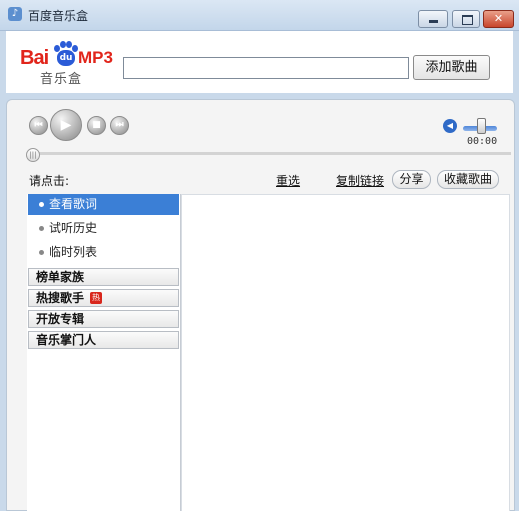 The width and height of the screenshot is (519, 511). I want to click on progress-handle: |||, so click(33, 155).